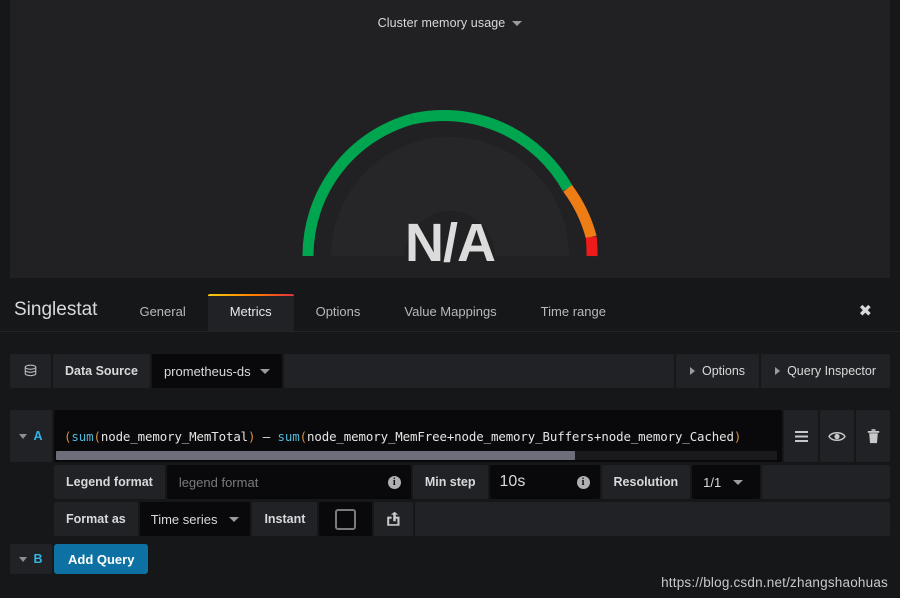 This screenshot has width=900, height=598. Describe the element at coordinates (737, 436) in the screenshot. I see `code-token: )` at that location.